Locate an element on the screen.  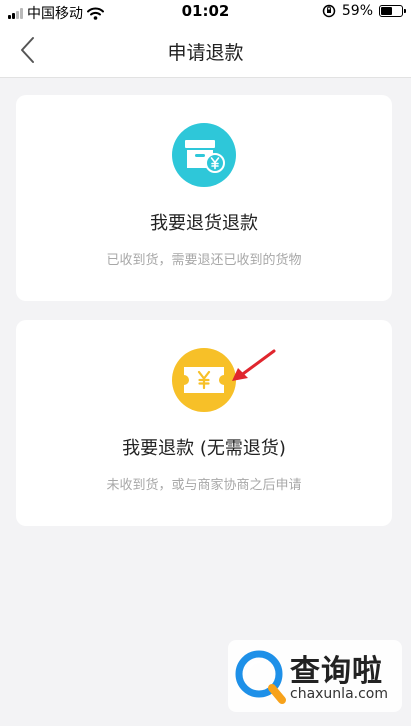
watermark-logo: 查询啦 chaxunla.com is located at coordinates (315, 676).